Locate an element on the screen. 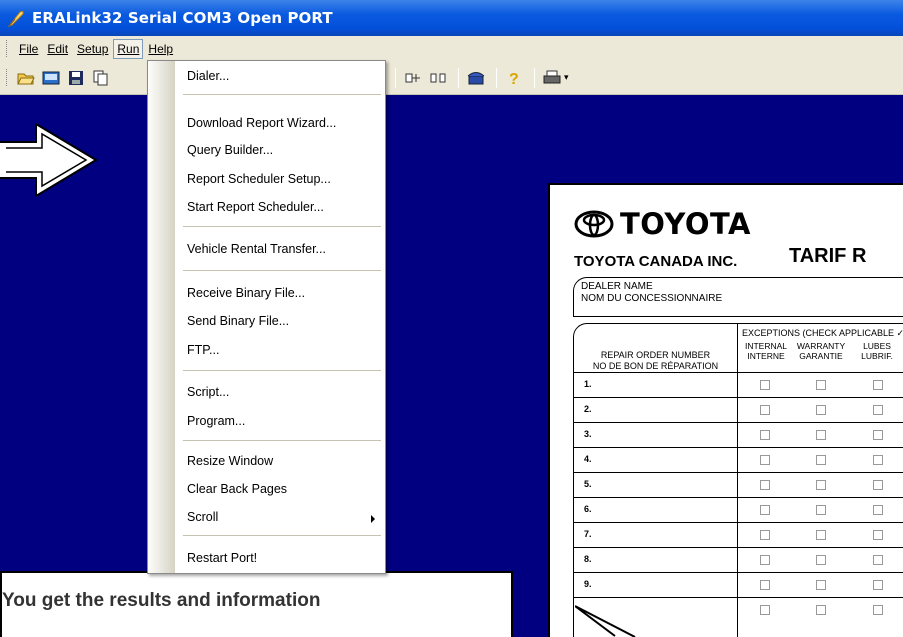 Image resolution: width=903 pixels, height=637 pixels. menu-help-label: Help is located at coordinates (161, 48).